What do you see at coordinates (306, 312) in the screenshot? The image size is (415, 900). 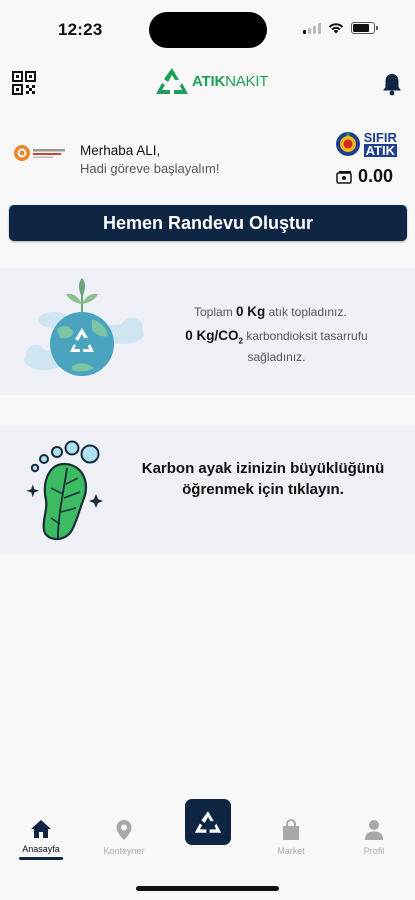 I see `total-suffix: atık topladınız.` at bounding box center [306, 312].